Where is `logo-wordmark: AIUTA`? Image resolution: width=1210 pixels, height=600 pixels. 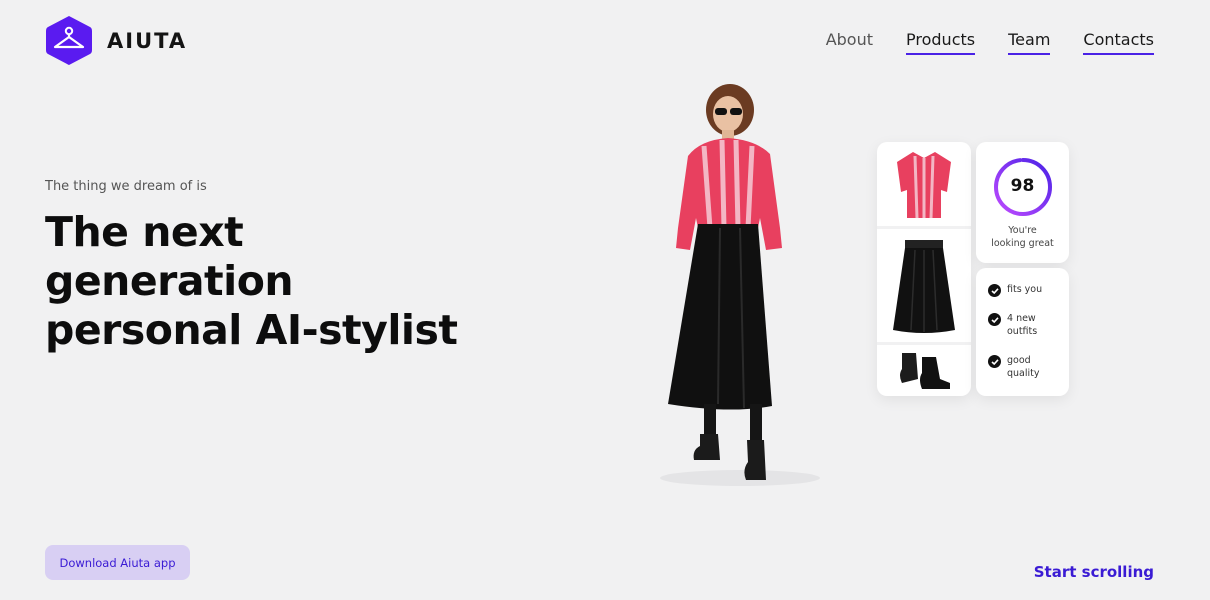 logo-wordmark: AIUTA is located at coordinates (147, 40).